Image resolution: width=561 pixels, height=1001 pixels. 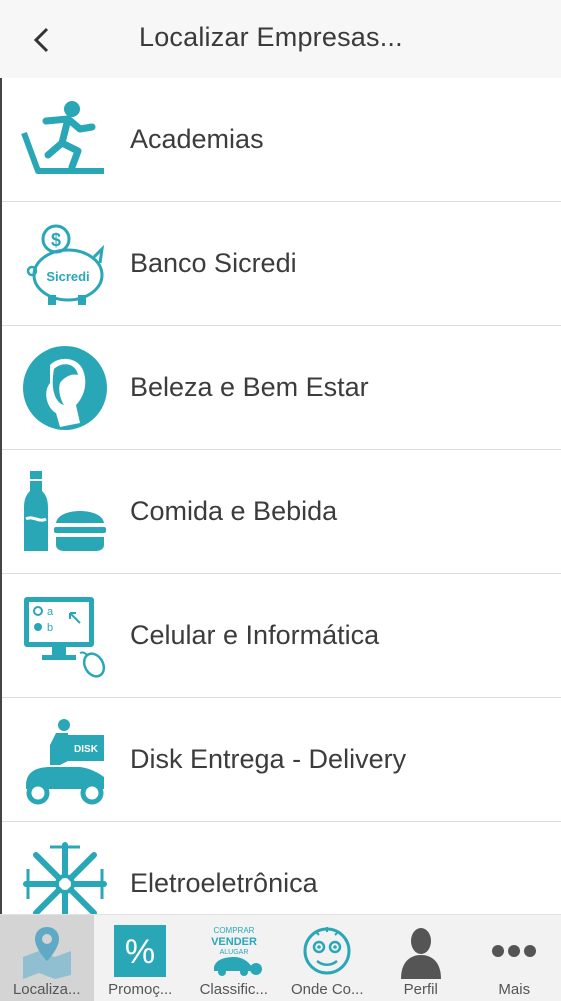 I want to click on item-label: Comida e Bebida, so click(x=233, y=511).